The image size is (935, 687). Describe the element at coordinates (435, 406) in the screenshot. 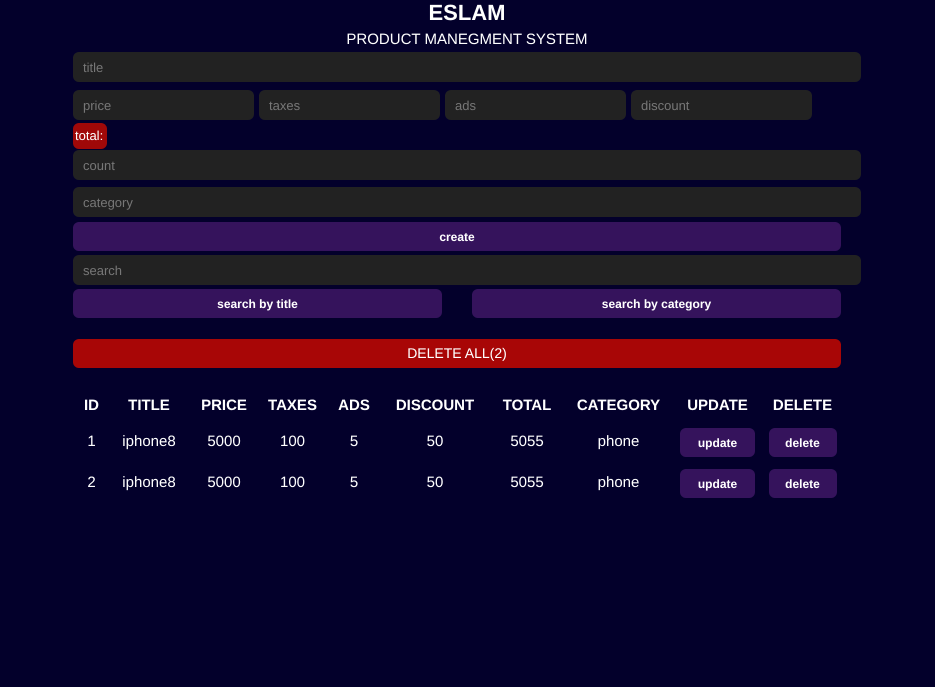

I see `column-header: DISCOUNT` at that location.